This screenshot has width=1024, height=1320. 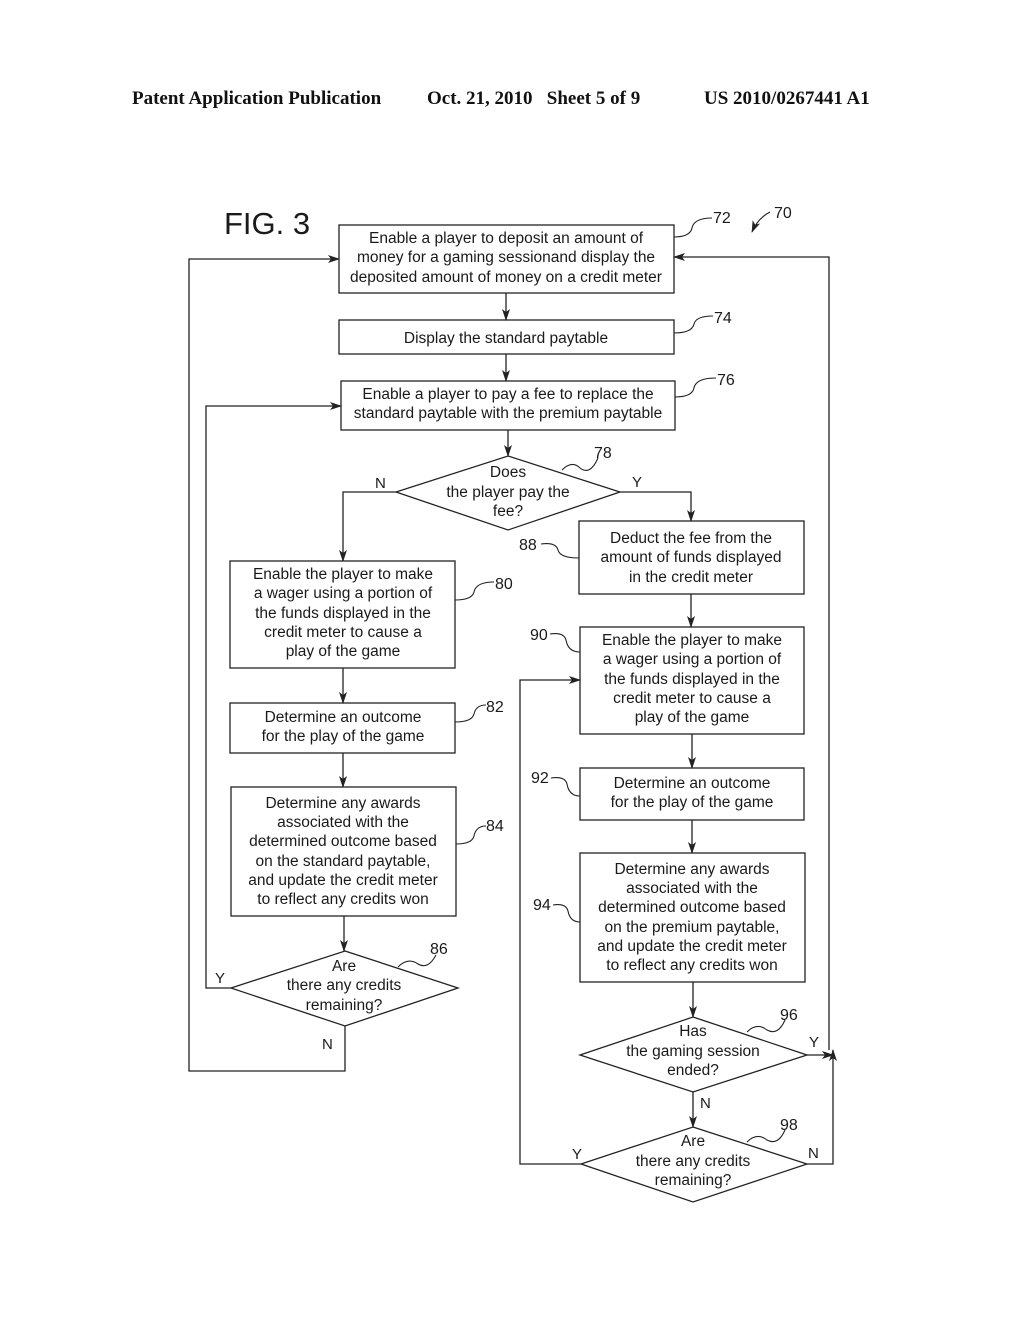 What do you see at coordinates (692, 802) in the screenshot?
I see `step-92-line: for the play of the game` at bounding box center [692, 802].